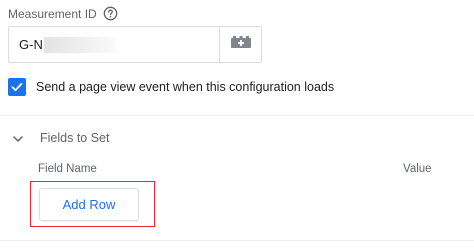 The width and height of the screenshot is (474, 249). What do you see at coordinates (237, 115) in the screenshot?
I see `section-divider` at bounding box center [237, 115].